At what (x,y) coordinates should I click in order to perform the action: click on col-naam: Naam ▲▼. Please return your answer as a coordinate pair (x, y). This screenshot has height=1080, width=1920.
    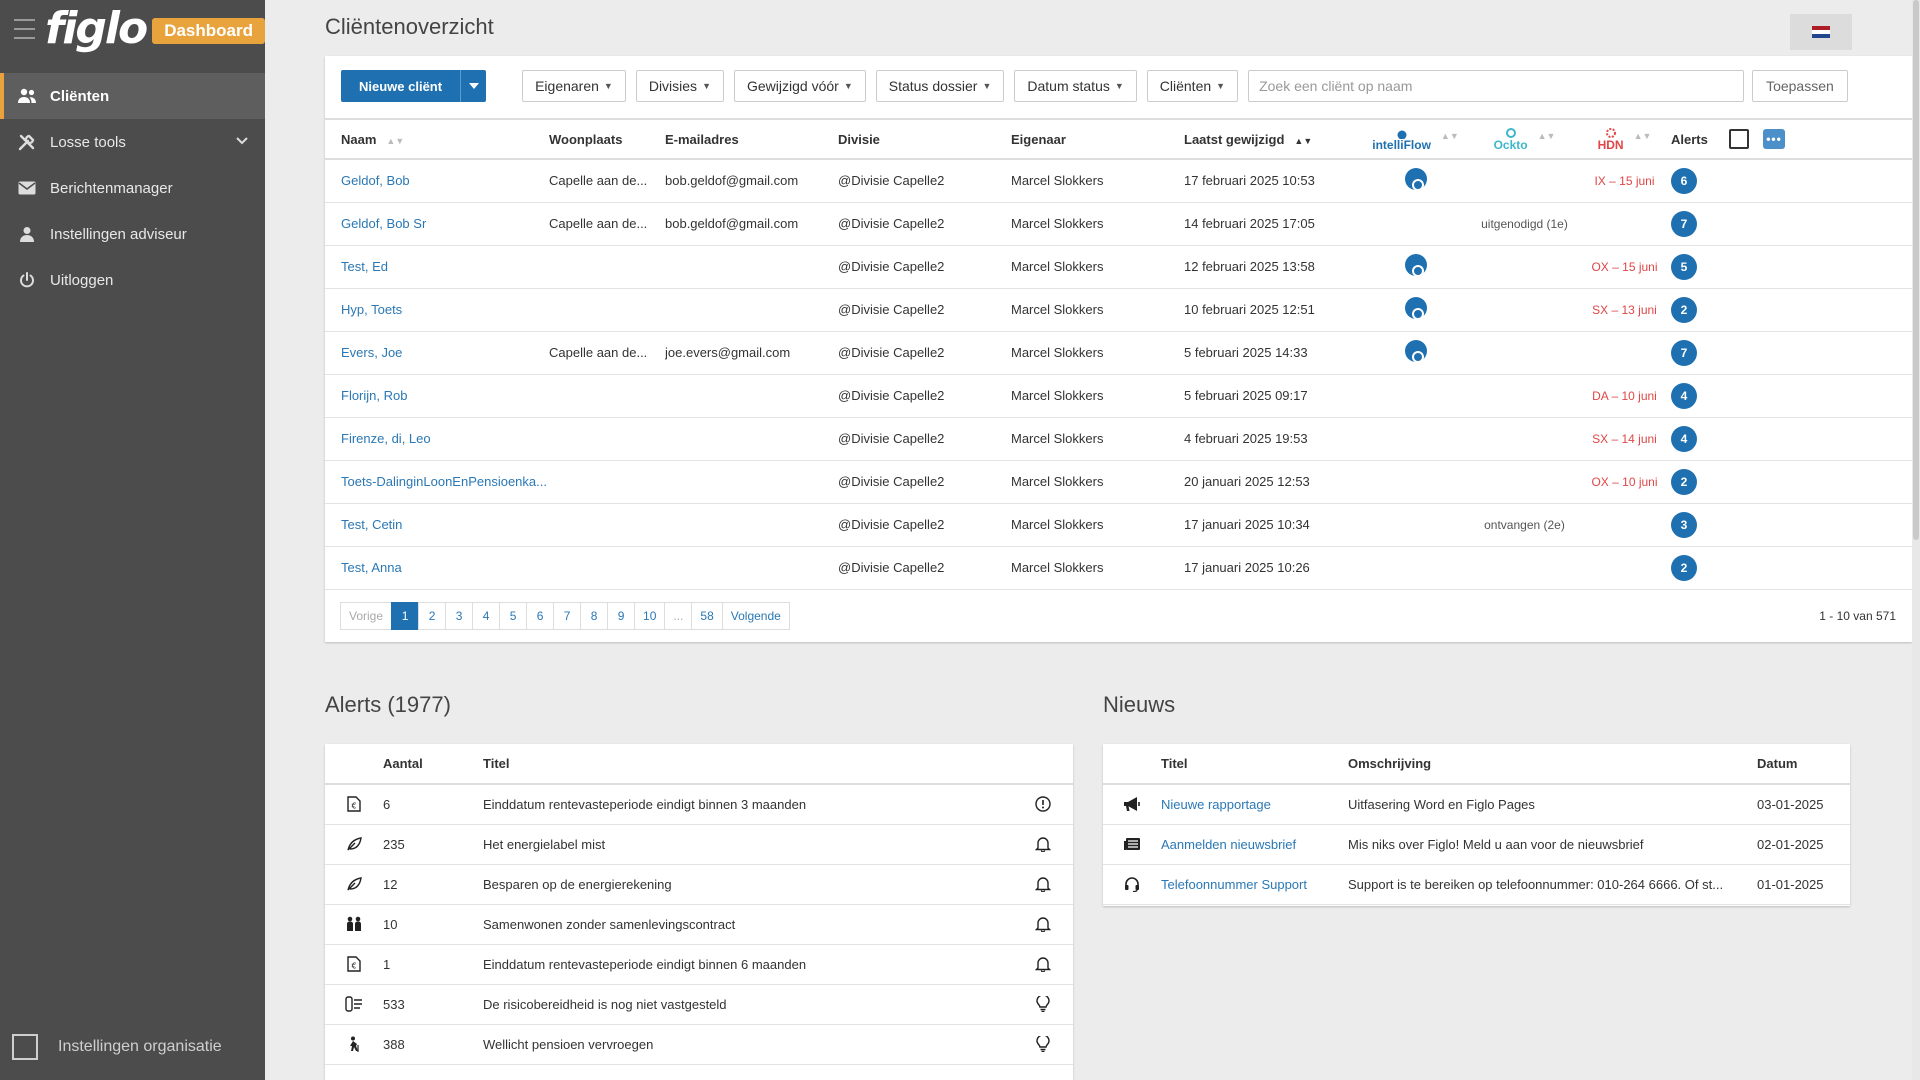
    Looking at the image, I should click on (437, 139).